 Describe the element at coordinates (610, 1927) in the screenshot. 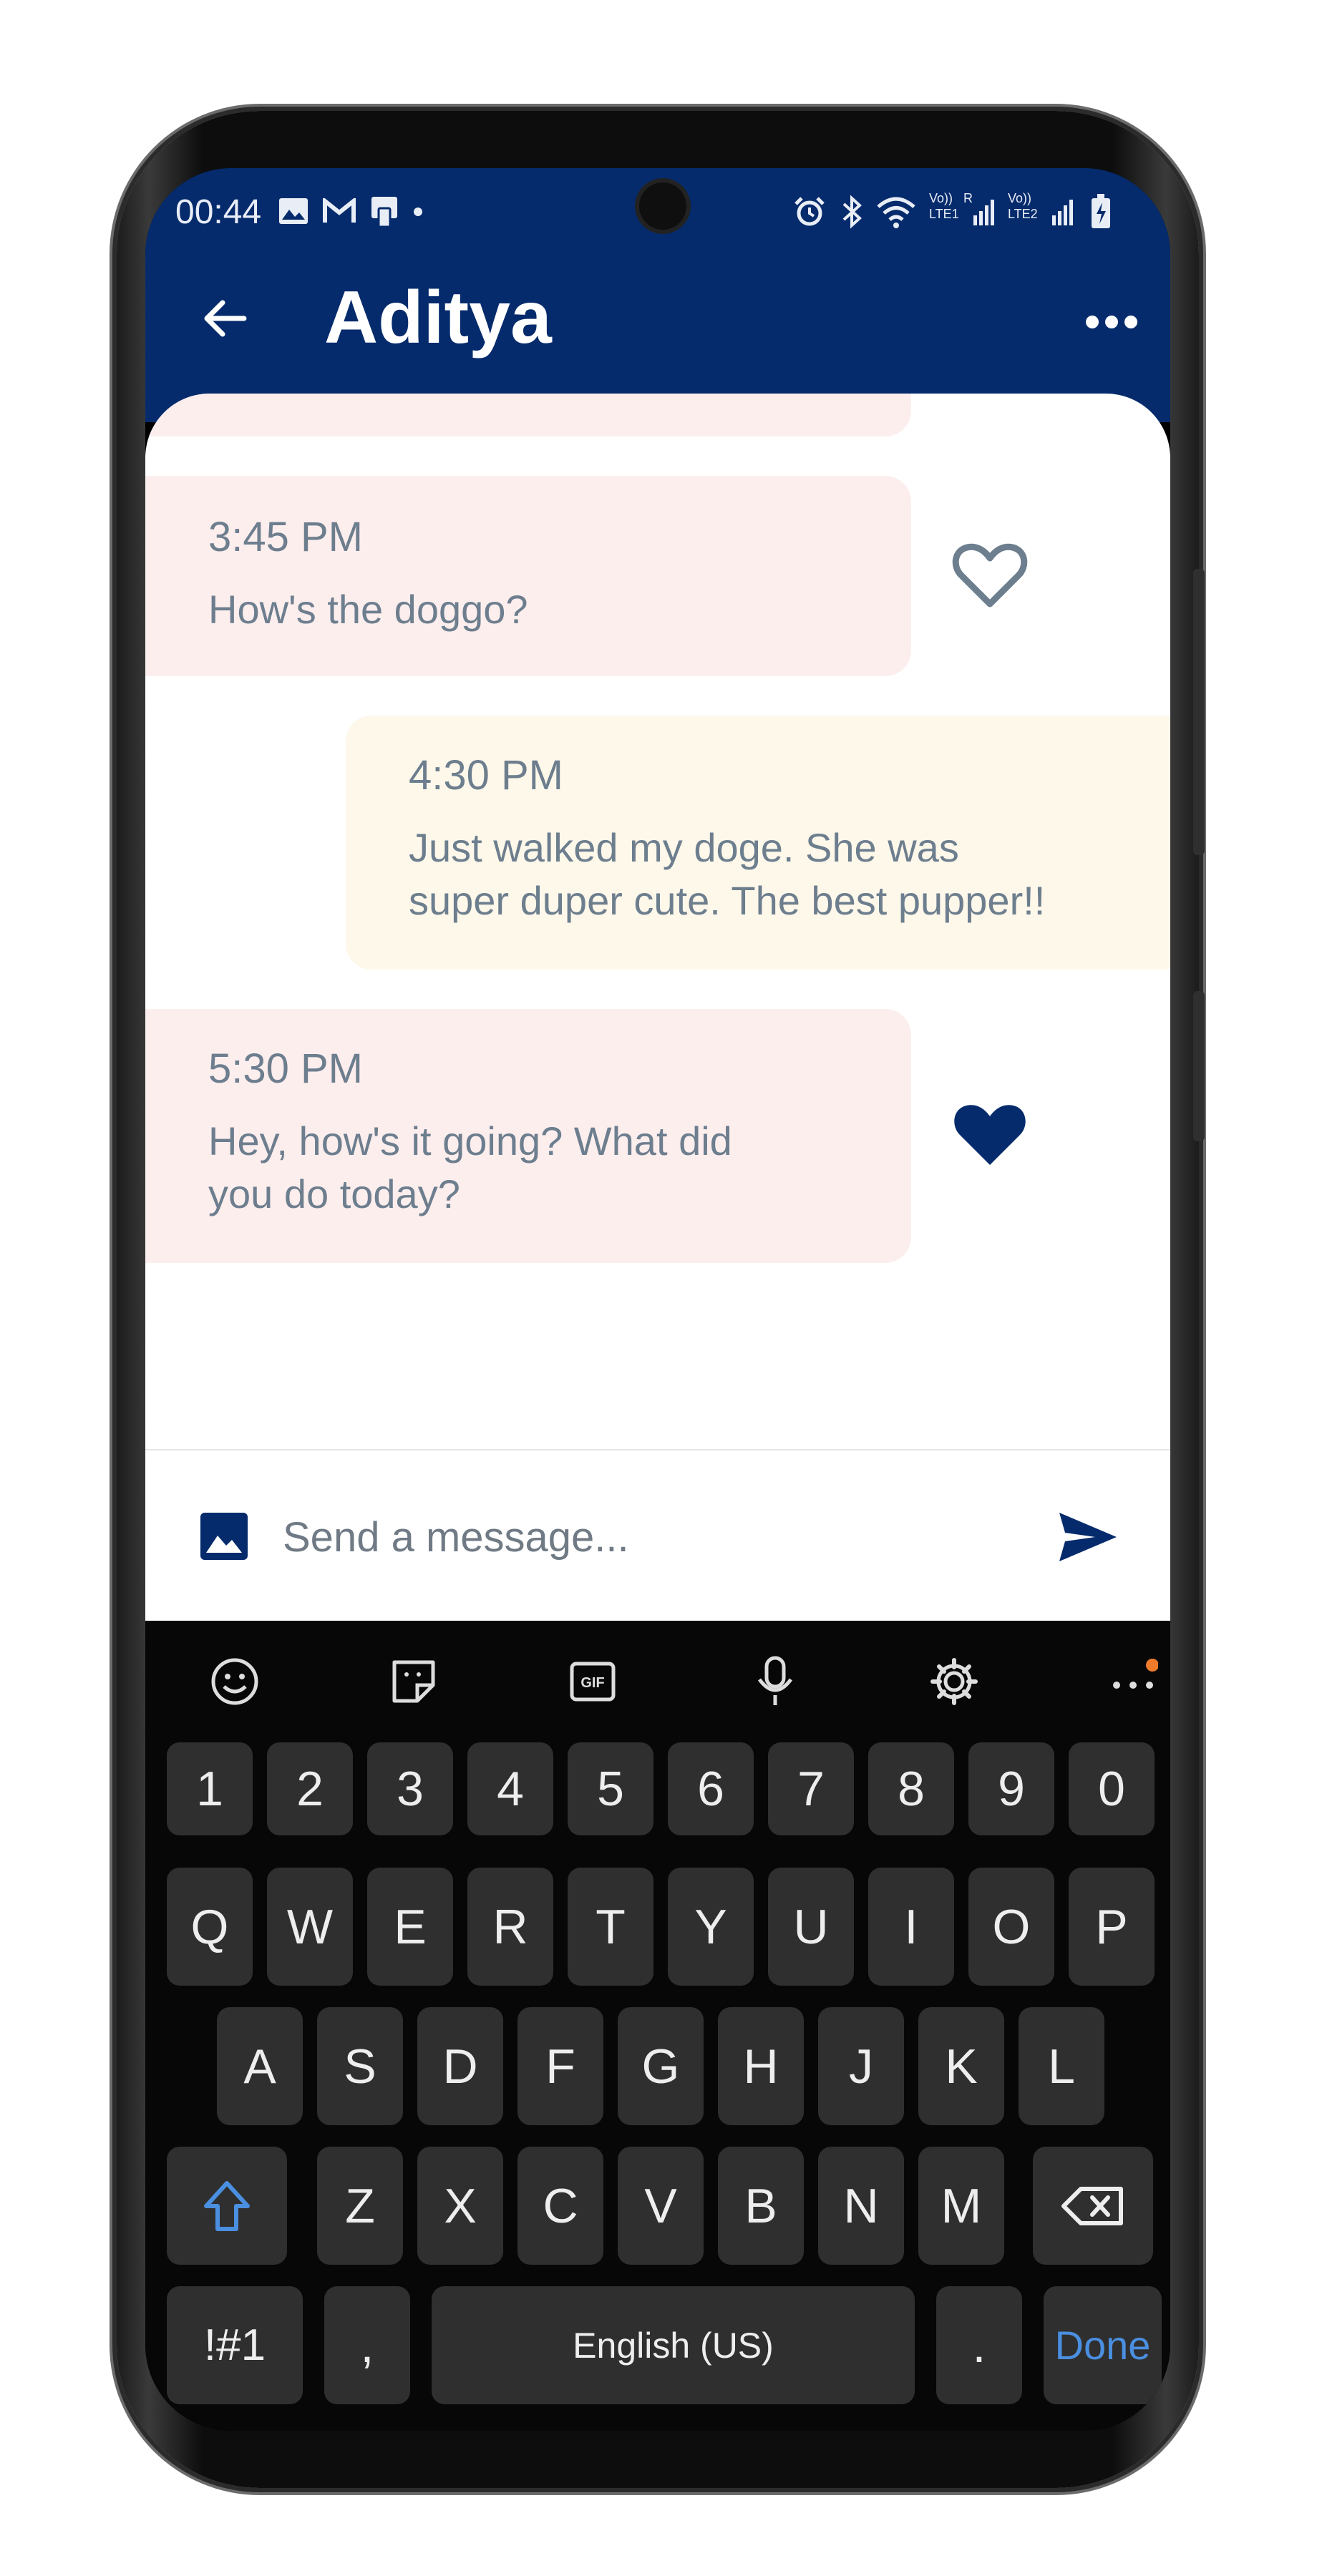

I see `letter-key-t: T` at that location.